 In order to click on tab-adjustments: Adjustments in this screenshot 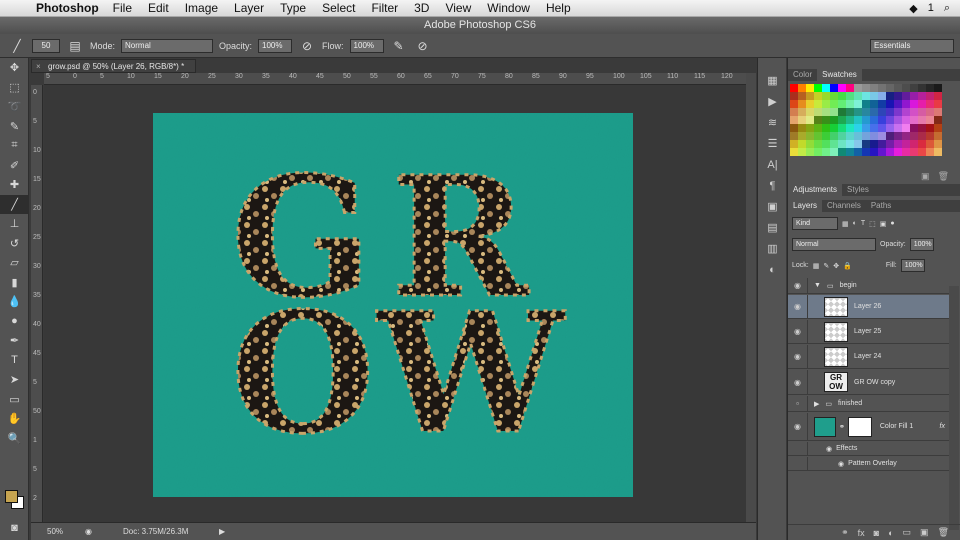, I will do `click(815, 190)`.